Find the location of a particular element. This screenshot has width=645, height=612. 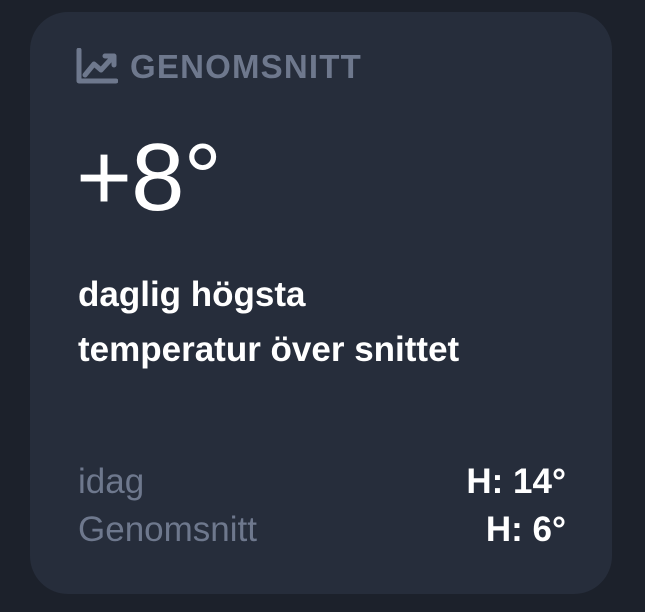

comparison-list: idag H: 14° Genomsnitt H: 6° is located at coordinates (322, 506).